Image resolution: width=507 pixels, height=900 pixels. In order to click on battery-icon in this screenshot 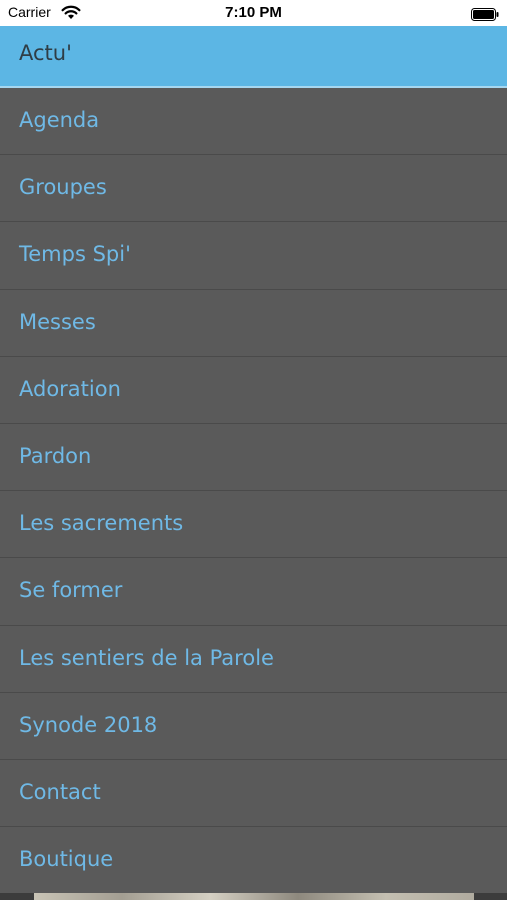, I will do `click(485, 13)`.